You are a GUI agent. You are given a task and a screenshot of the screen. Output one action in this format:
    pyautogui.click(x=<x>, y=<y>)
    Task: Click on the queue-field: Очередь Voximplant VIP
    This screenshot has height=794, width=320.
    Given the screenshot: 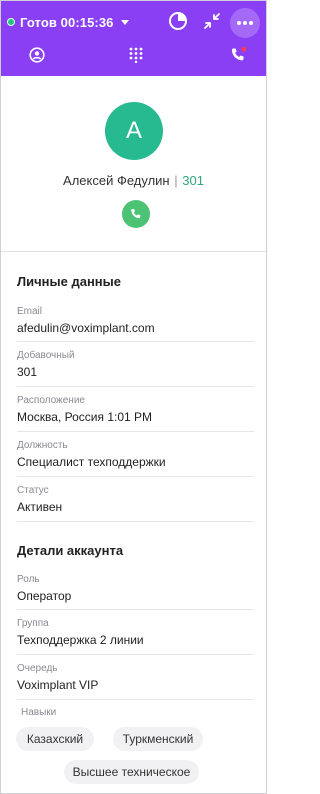 What is the action you would take?
    pyautogui.click(x=135, y=678)
    